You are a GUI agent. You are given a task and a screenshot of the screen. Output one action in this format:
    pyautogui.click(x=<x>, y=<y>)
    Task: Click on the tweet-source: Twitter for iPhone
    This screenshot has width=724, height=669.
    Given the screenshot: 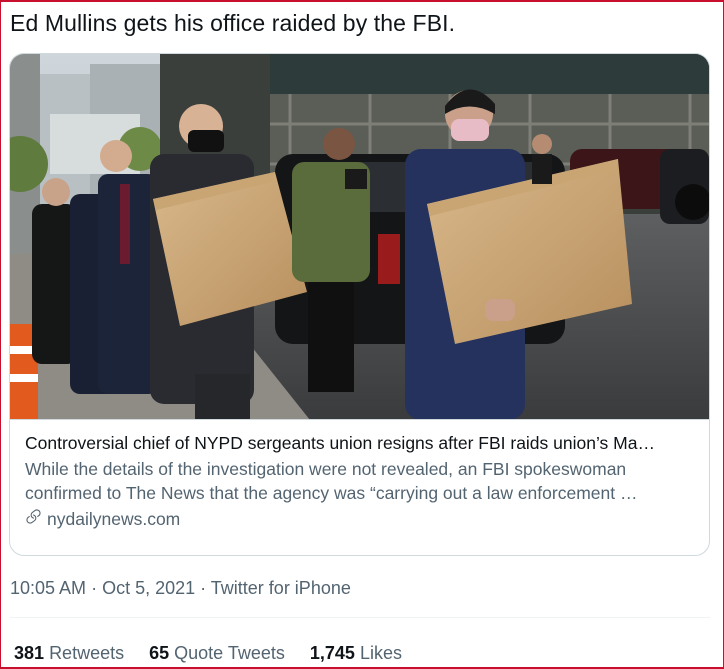 What is the action you would take?
    pyautogui.click(x=281, y=588)
    